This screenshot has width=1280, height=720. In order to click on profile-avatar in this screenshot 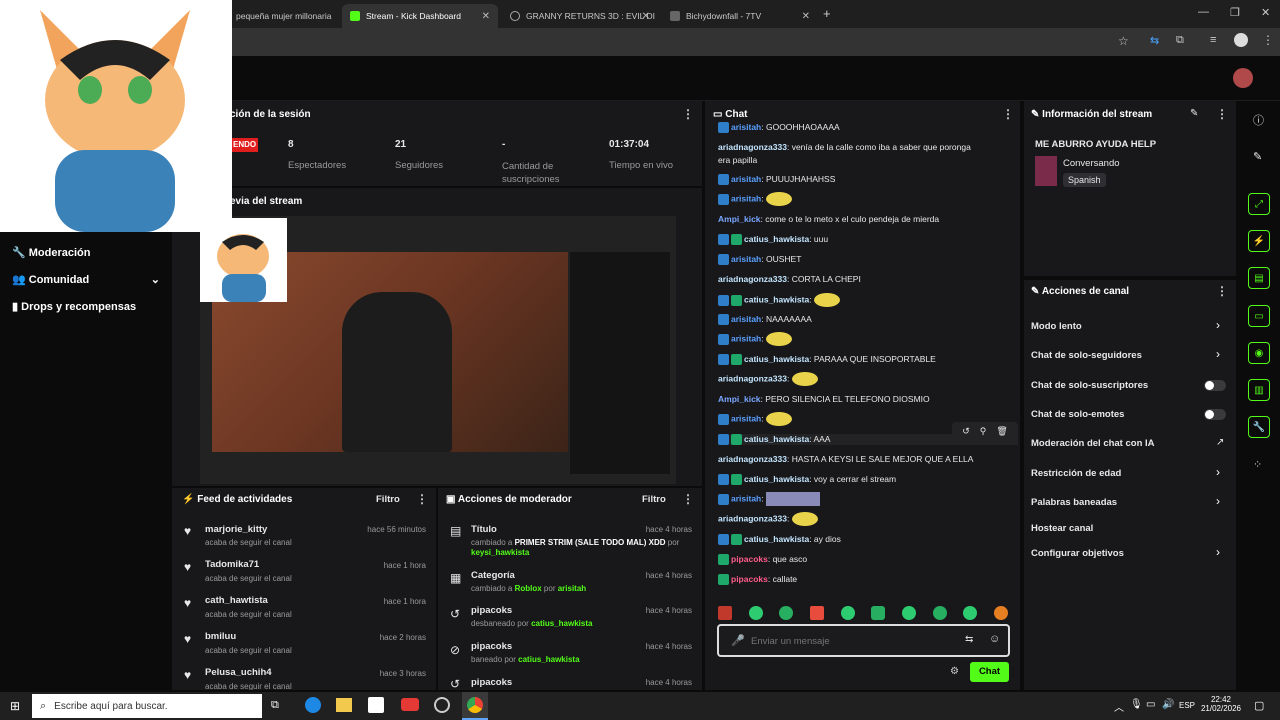, I will do `click(1241, 40)`.